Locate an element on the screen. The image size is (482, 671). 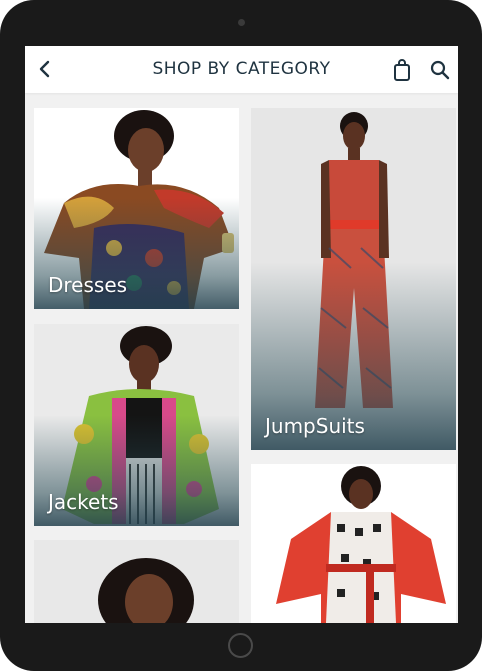
category-label: Dresses is located at coordinates (88, 285).